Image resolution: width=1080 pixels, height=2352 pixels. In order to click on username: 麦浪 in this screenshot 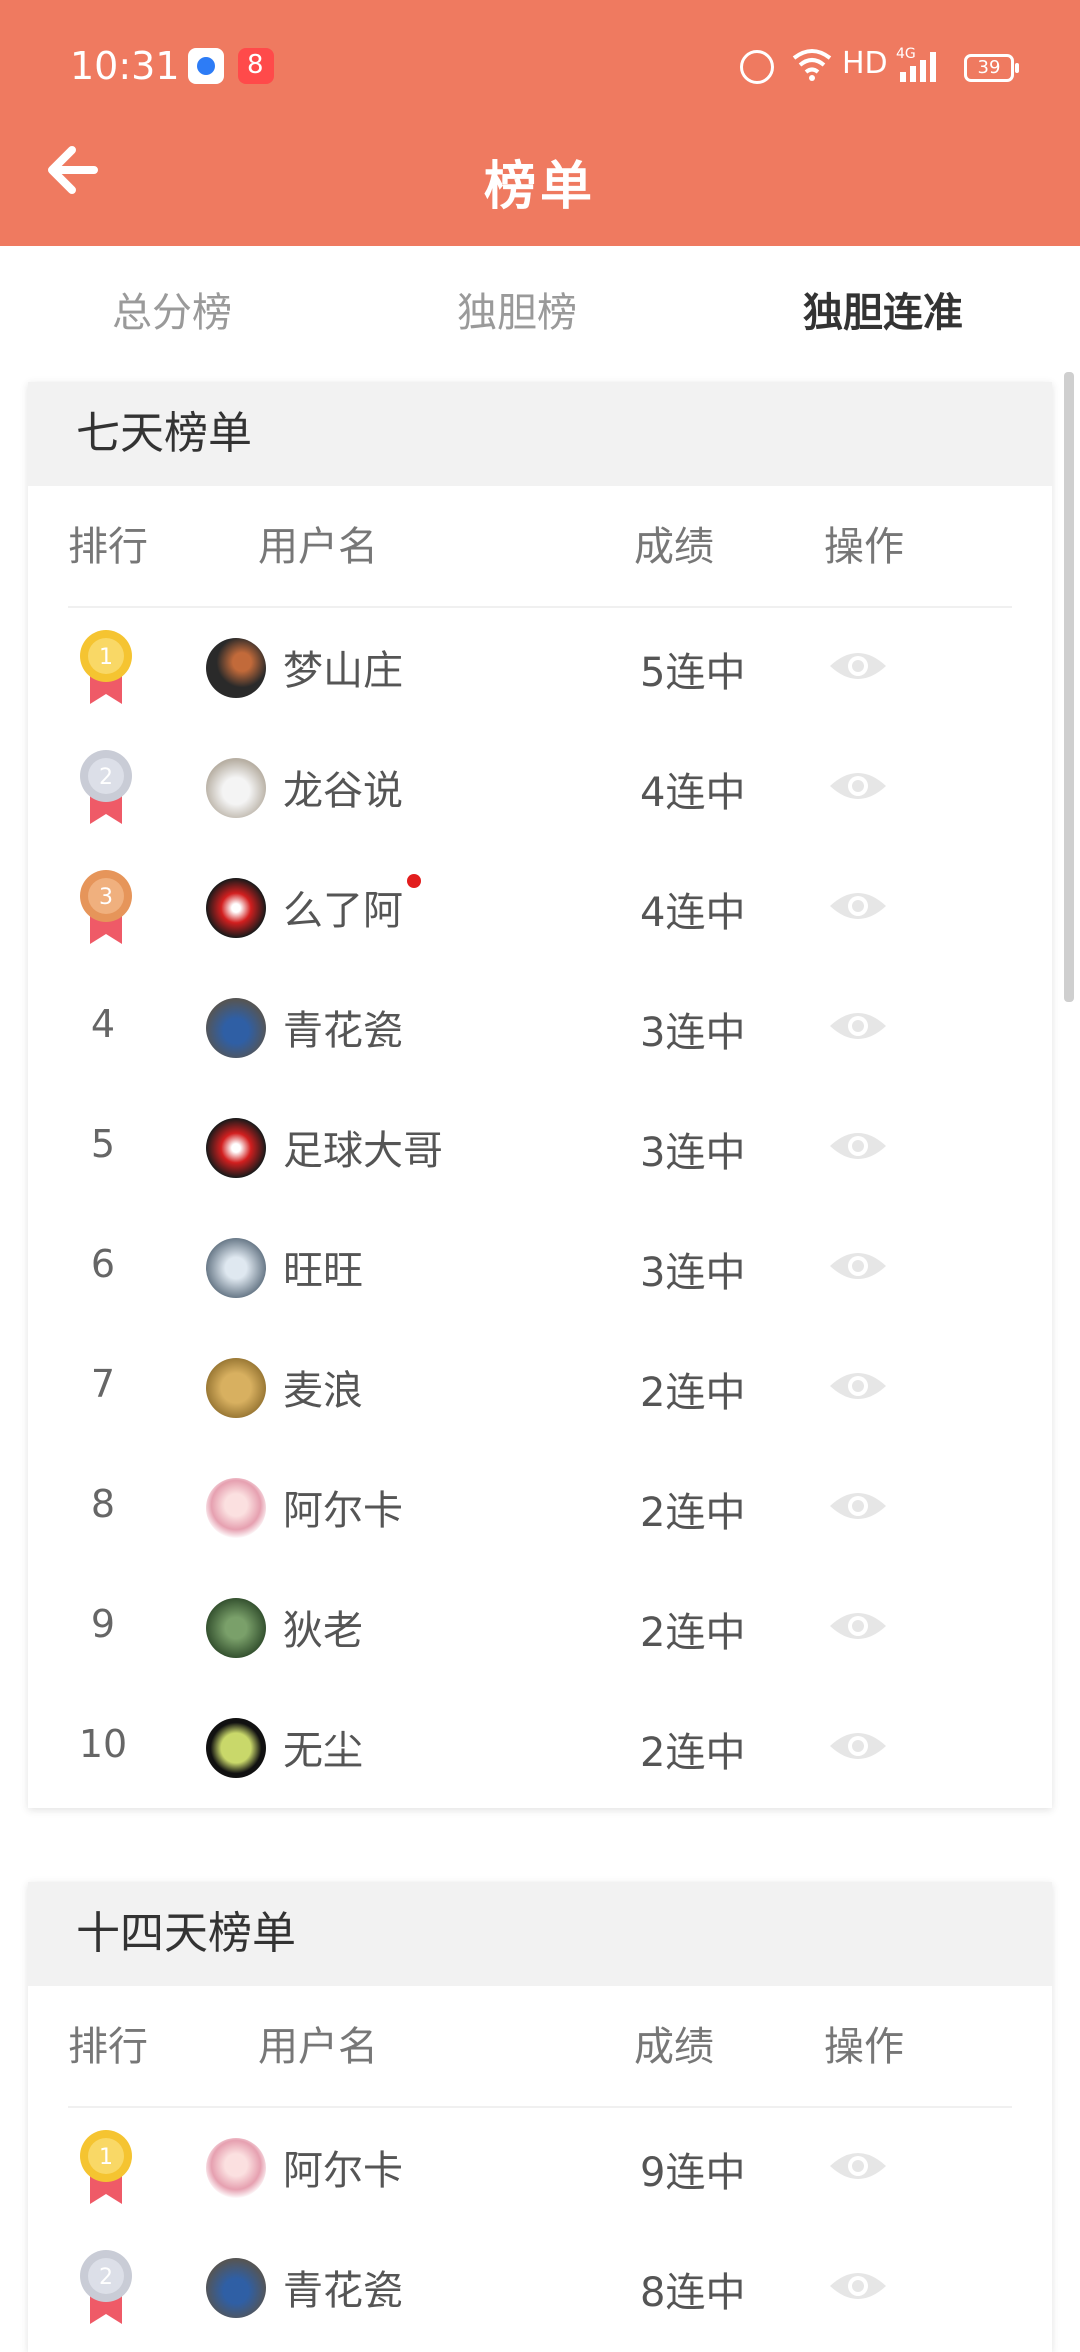, I will do `click(323, 1391)`.